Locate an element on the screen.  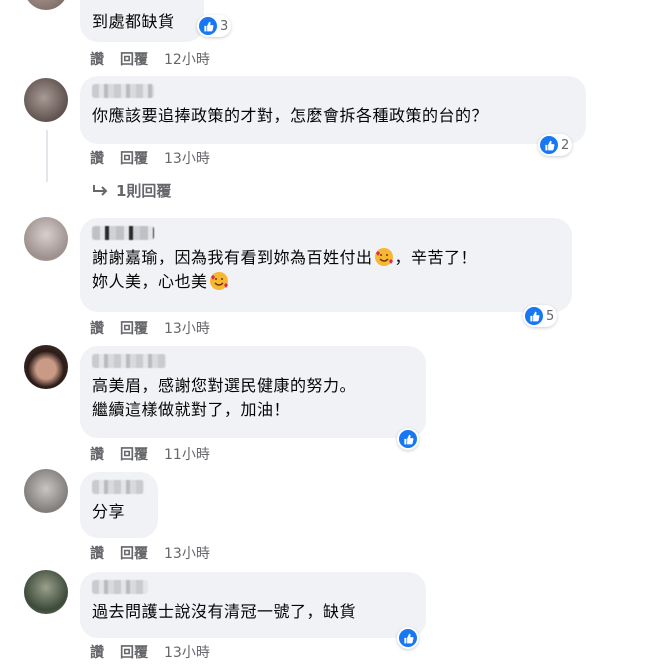
reaction-count: 5 is located at coordinates (550, 316).